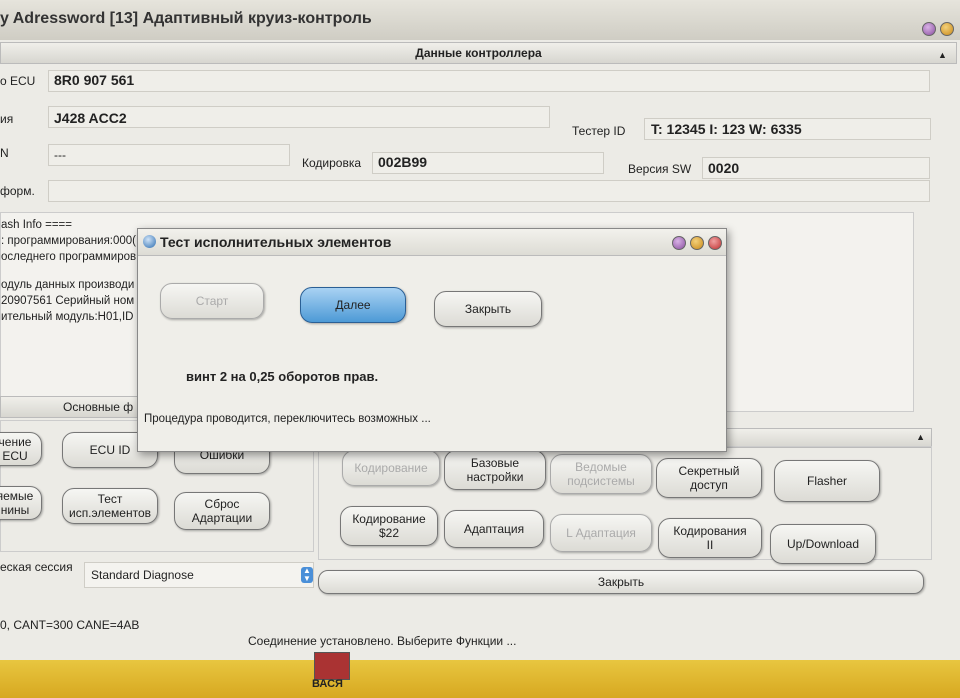 The height and width of the screenshot is (698, 960). Describe the element at coordinates (726, 129) in the screenshot. I see `tester-value: T: 12345 I: 123 W: 6335` at that location.